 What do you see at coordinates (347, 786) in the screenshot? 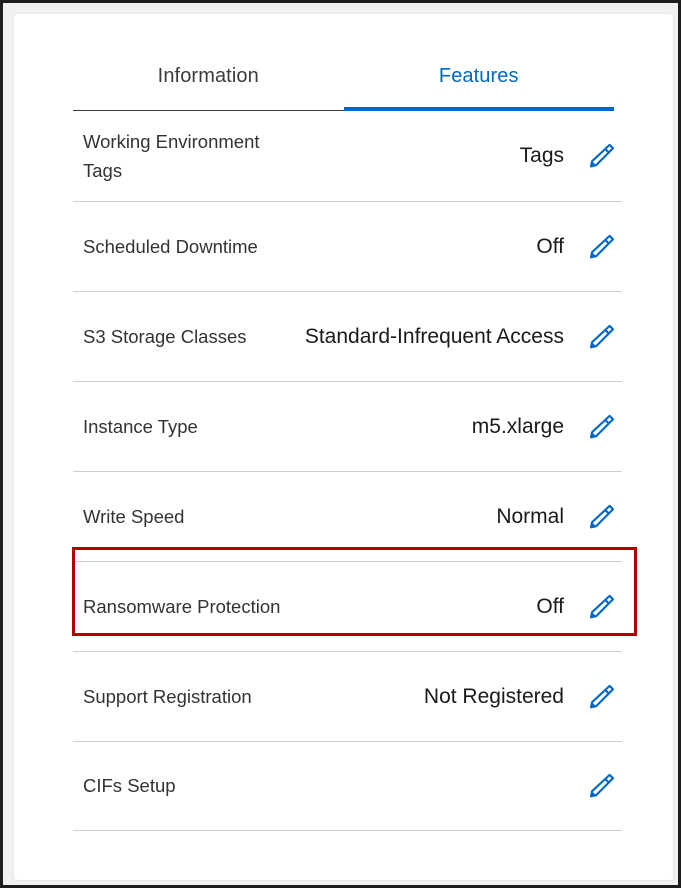
I see `feature-row: CIFs Setup` at bounding box center [347, 786].